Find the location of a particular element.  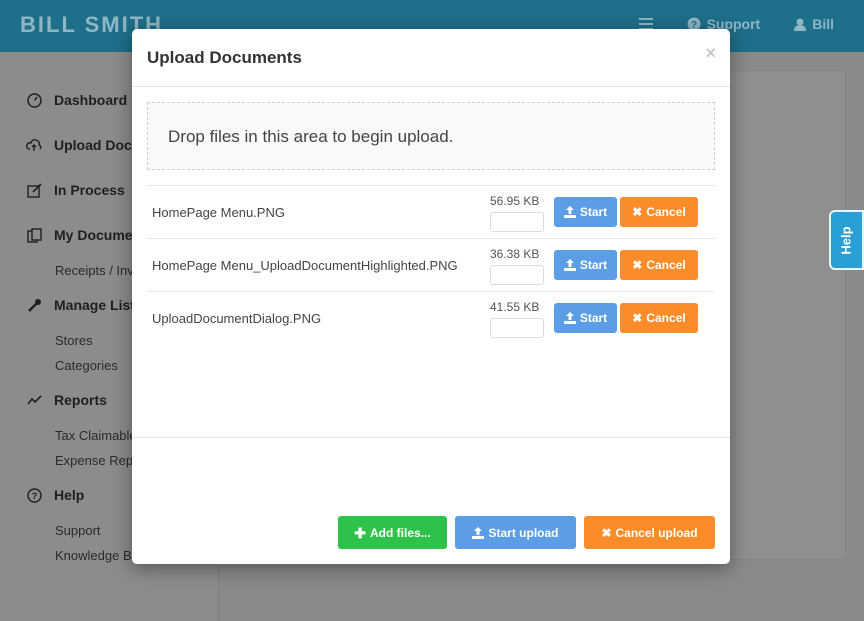

dashboard-icon is located at coordinates (34, 100).